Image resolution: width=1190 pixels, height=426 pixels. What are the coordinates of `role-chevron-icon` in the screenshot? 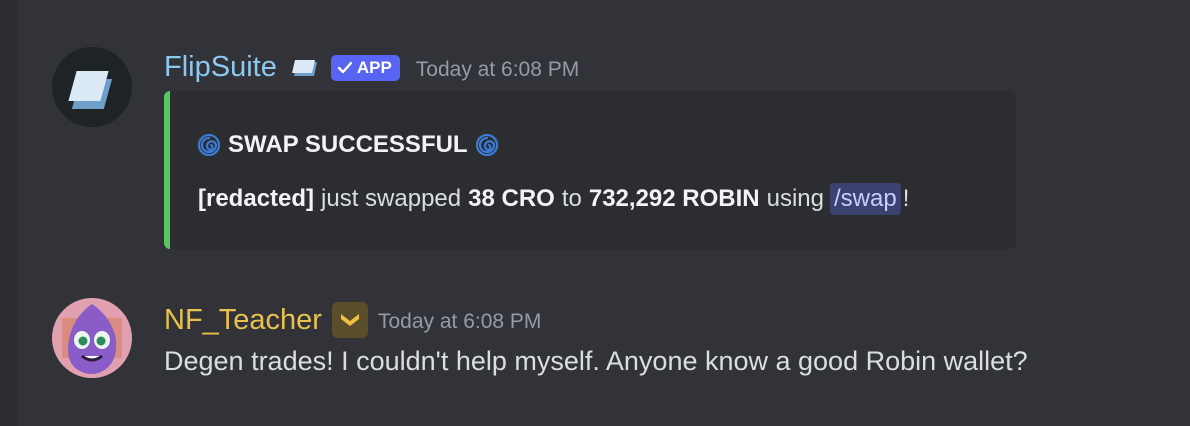 It's located at (349, 320).